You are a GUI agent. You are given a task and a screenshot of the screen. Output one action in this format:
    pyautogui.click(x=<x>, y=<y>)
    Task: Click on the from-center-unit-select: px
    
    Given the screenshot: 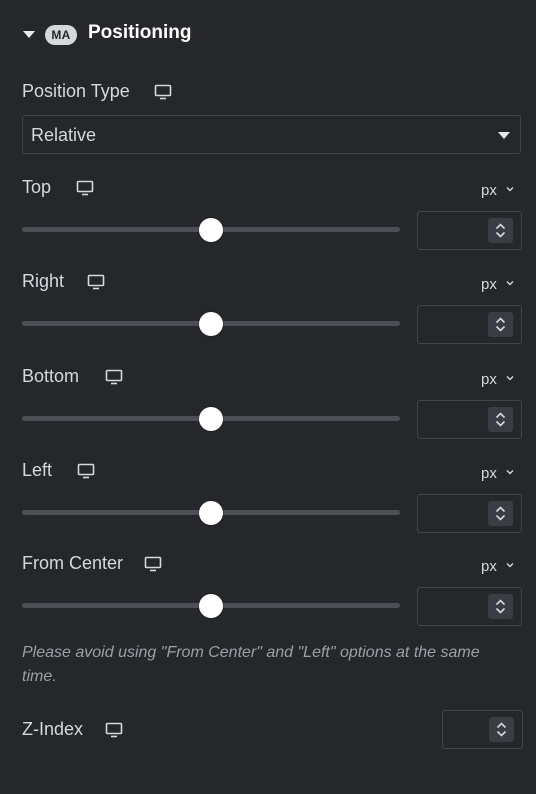 What is the action you would take?
    pyautogui.click(x=498, y=566)
    